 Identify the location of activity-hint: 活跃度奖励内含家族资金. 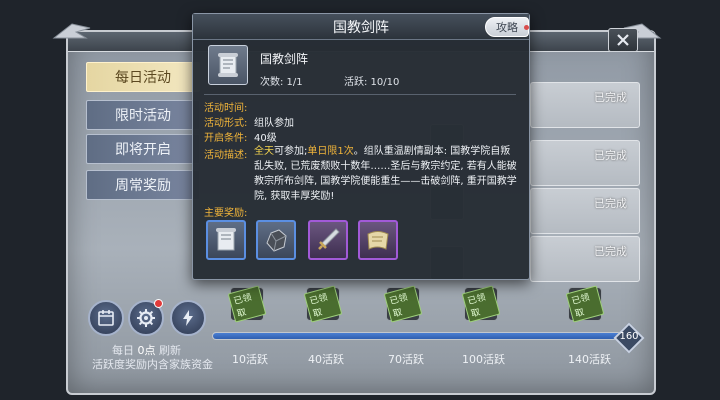
(152, 364).